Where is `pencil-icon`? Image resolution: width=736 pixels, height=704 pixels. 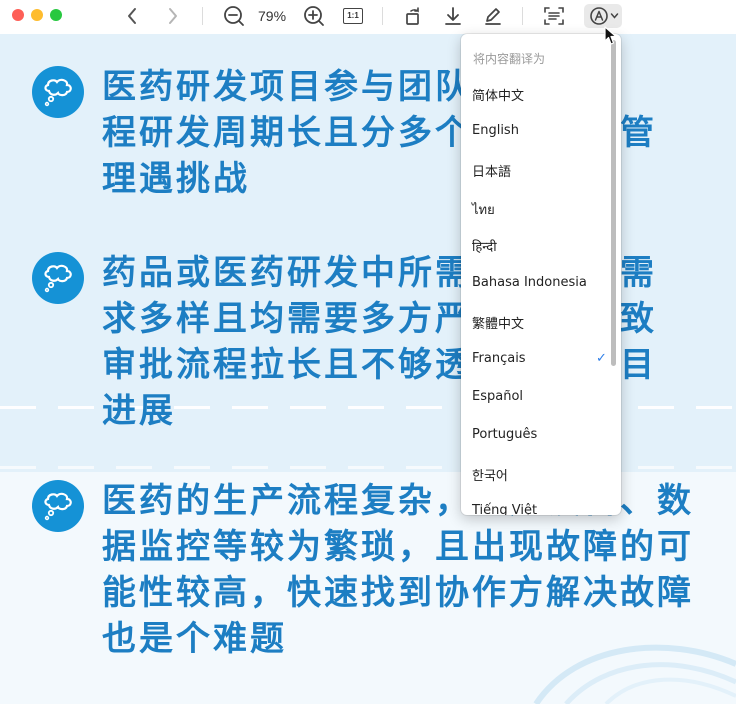 pencil-icon is located at coordinates (493, 16).